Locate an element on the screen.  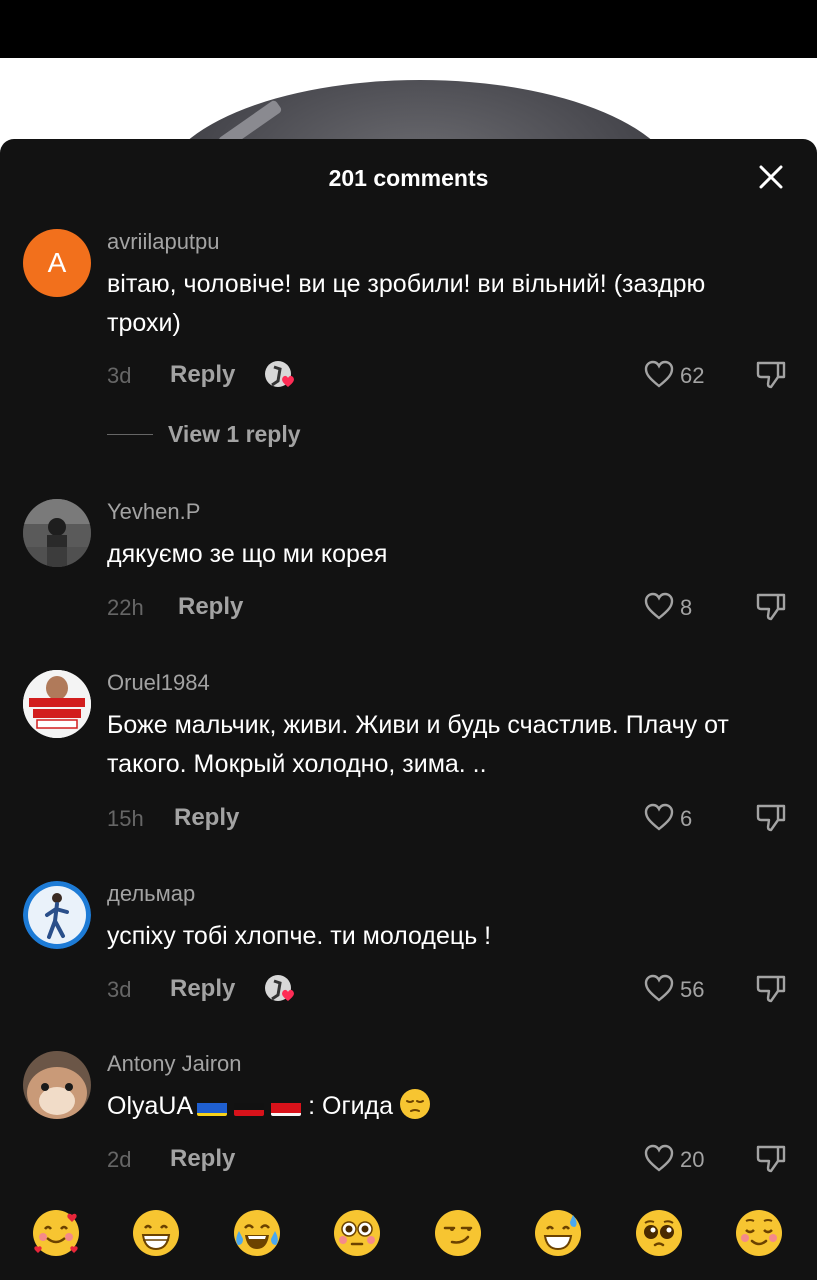
smiling-face-with-hearts-icon is located at coordinates (56, 1233).